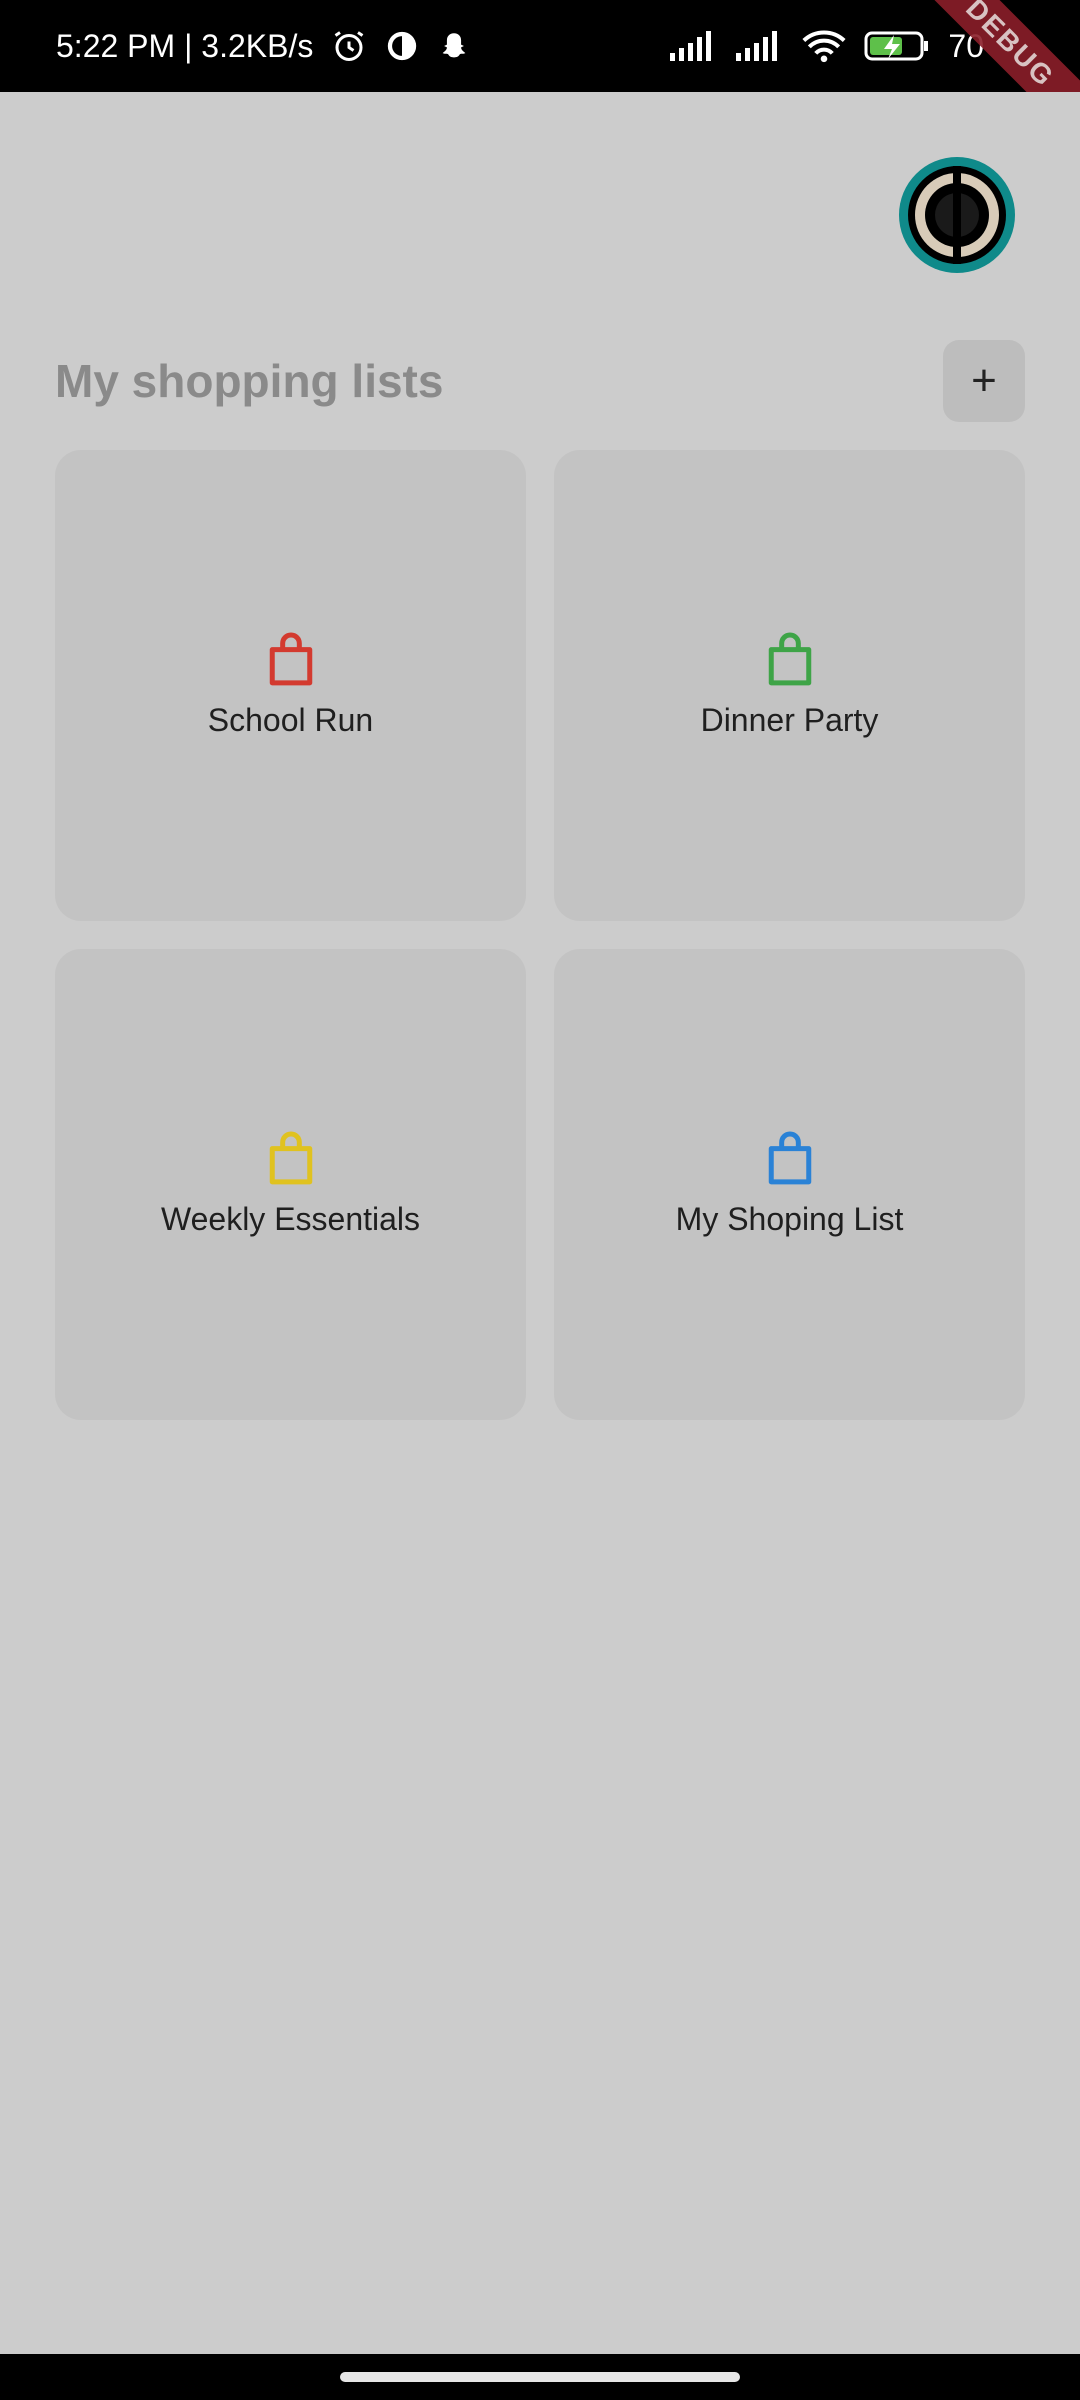 Image resolution: width=1080 pixels, height=2400 pixels. What do you see at coordinates (185, 45) in the screenshot?
I see `status-time: 5:22 PM | 3.2KB/s` at bounding box center [185, 45].